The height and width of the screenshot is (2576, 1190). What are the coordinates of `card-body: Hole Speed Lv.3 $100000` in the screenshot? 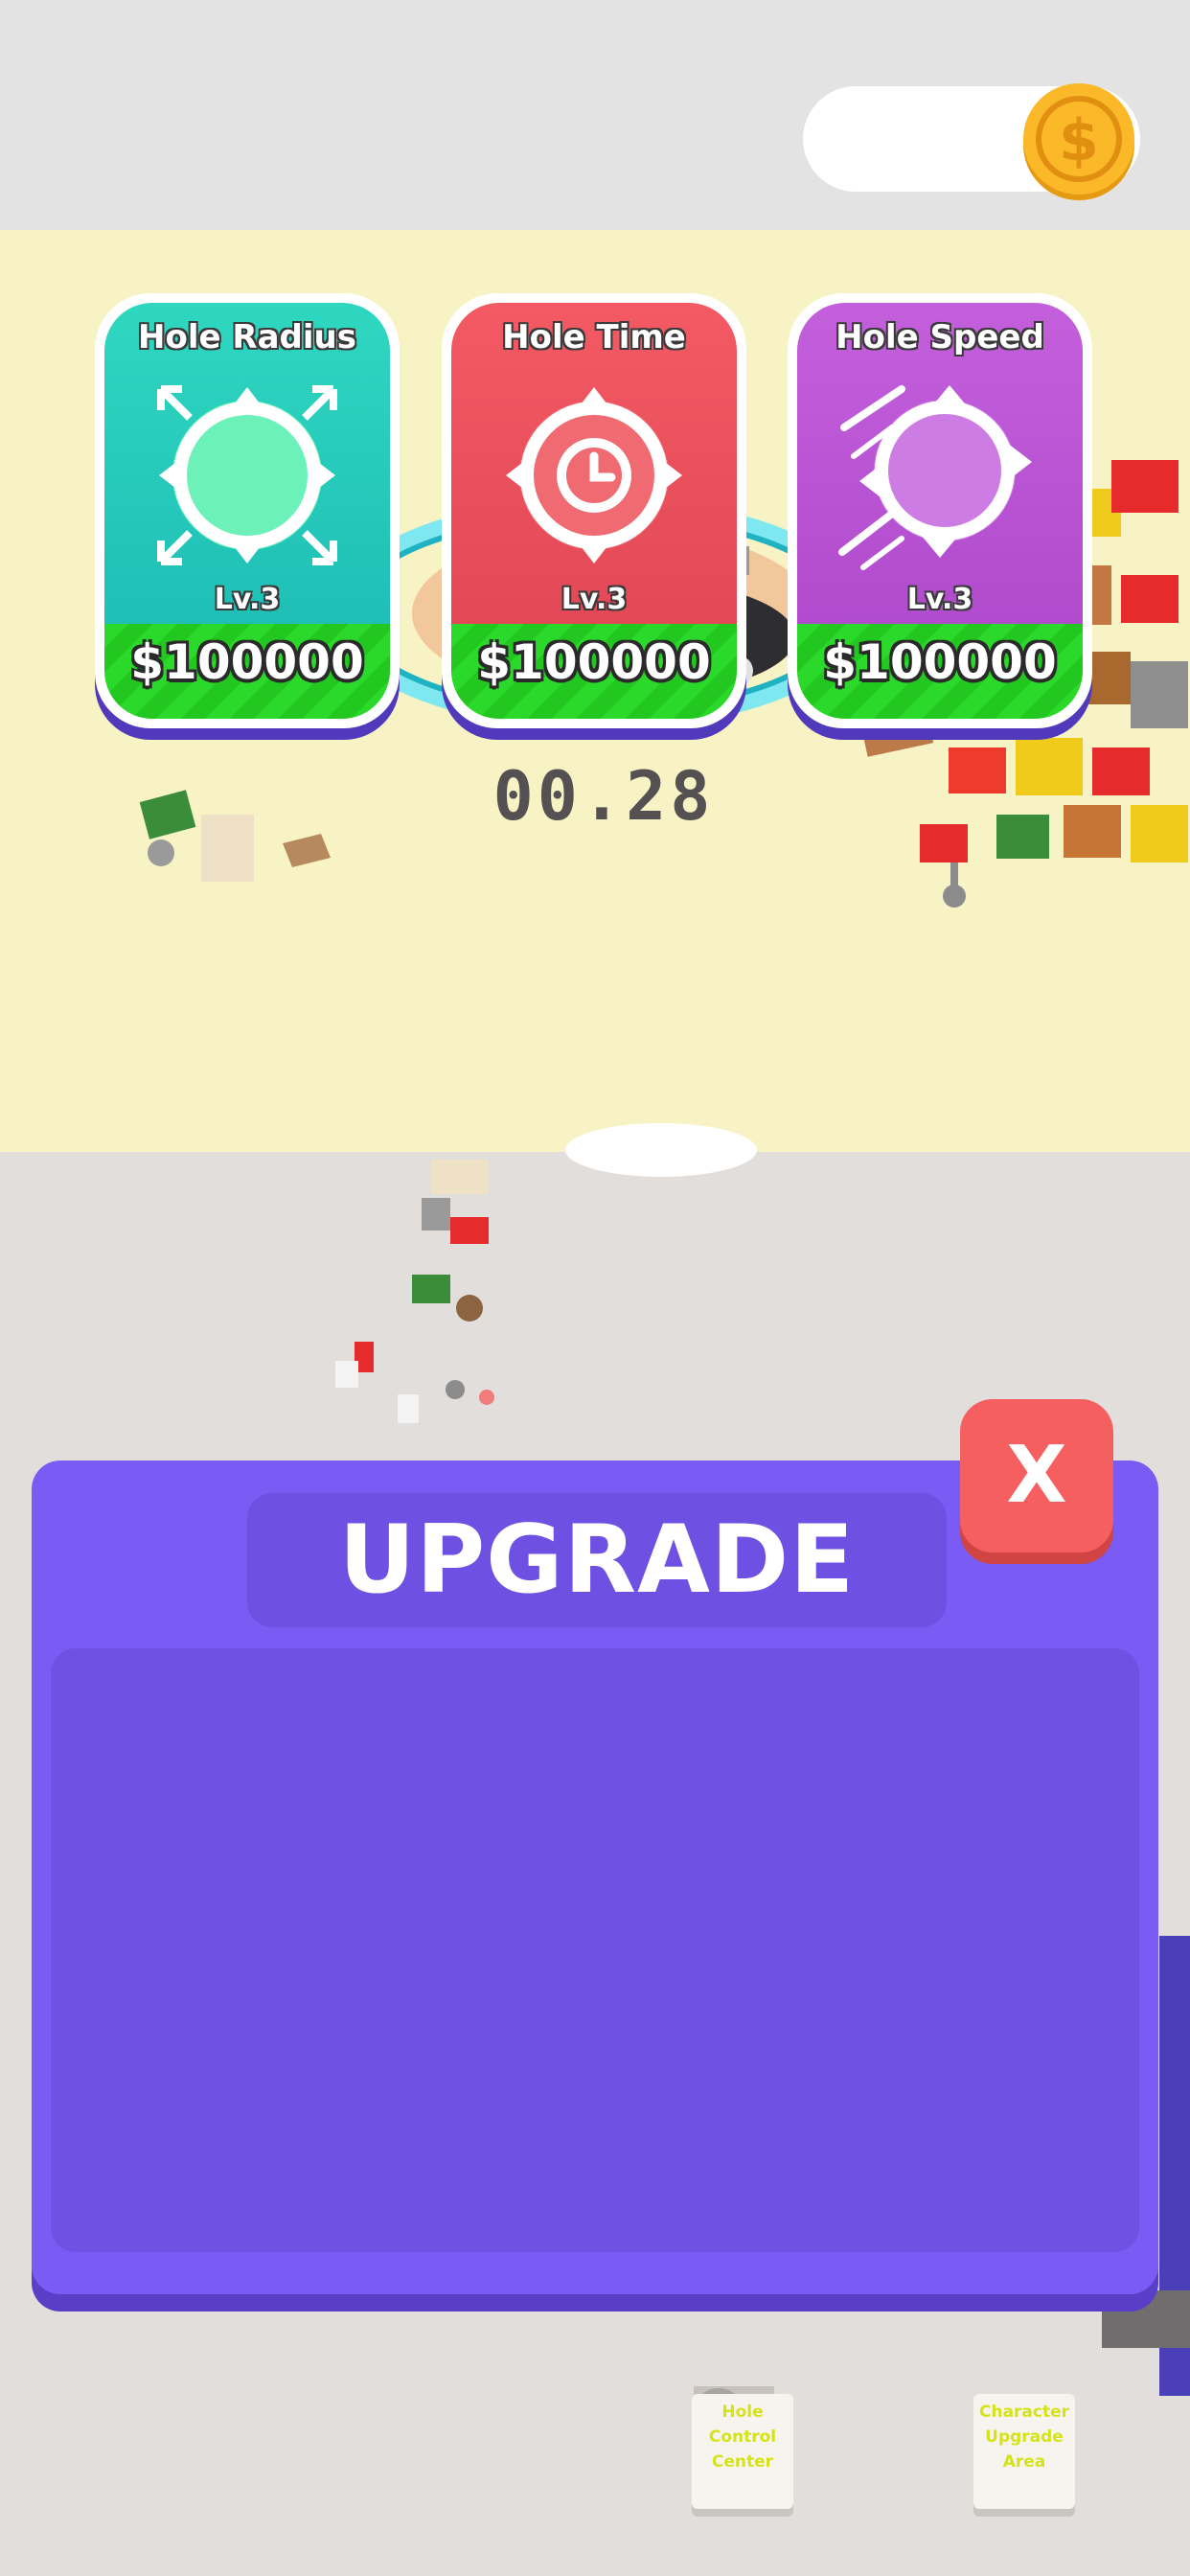 It's located at (940, 511).